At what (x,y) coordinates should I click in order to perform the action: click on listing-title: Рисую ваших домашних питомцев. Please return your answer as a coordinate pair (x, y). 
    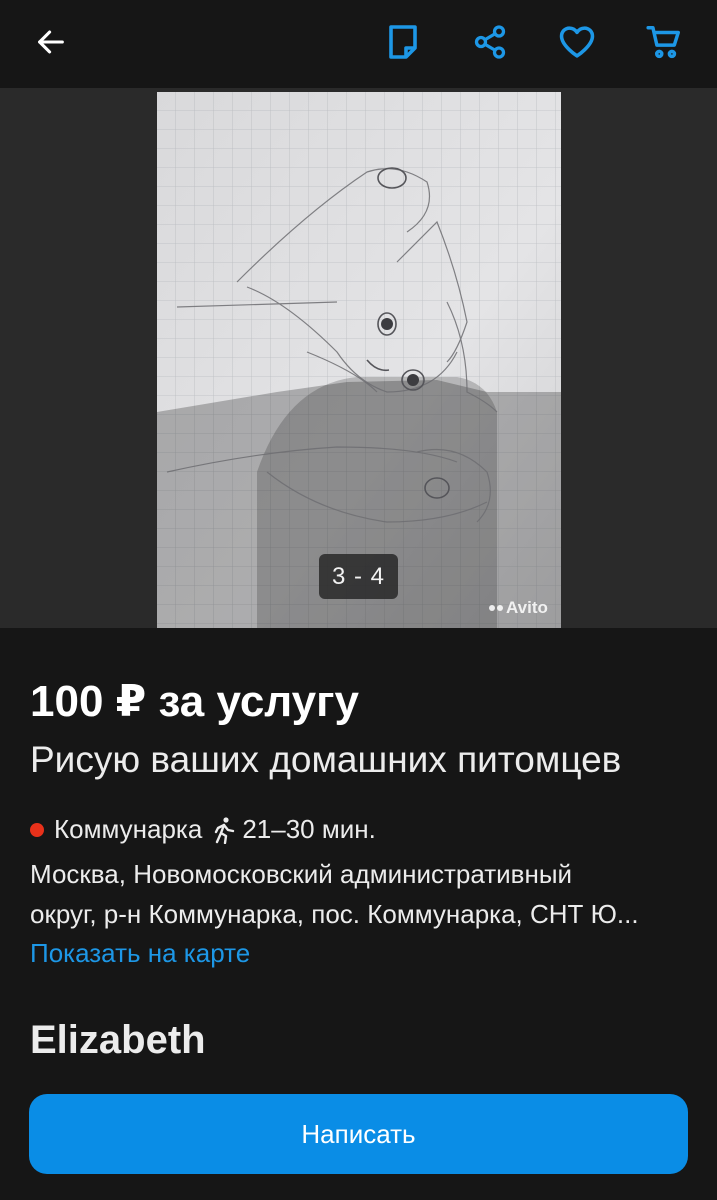
    Looking at the image, I should click on (326, 759).